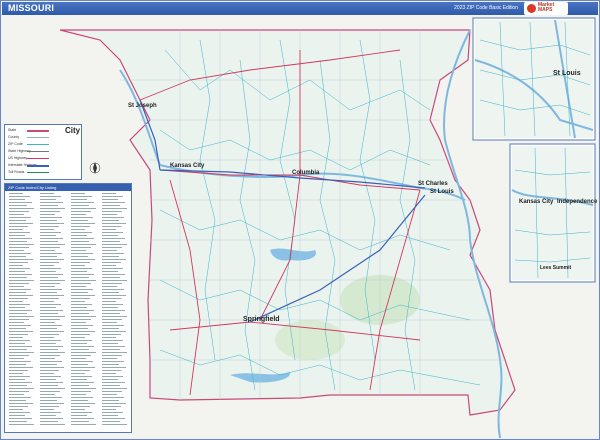  What do you see at coordinates (442, 192) in the screenshot?
I see `city-label: St Louis` at bounding box center [442, 192].